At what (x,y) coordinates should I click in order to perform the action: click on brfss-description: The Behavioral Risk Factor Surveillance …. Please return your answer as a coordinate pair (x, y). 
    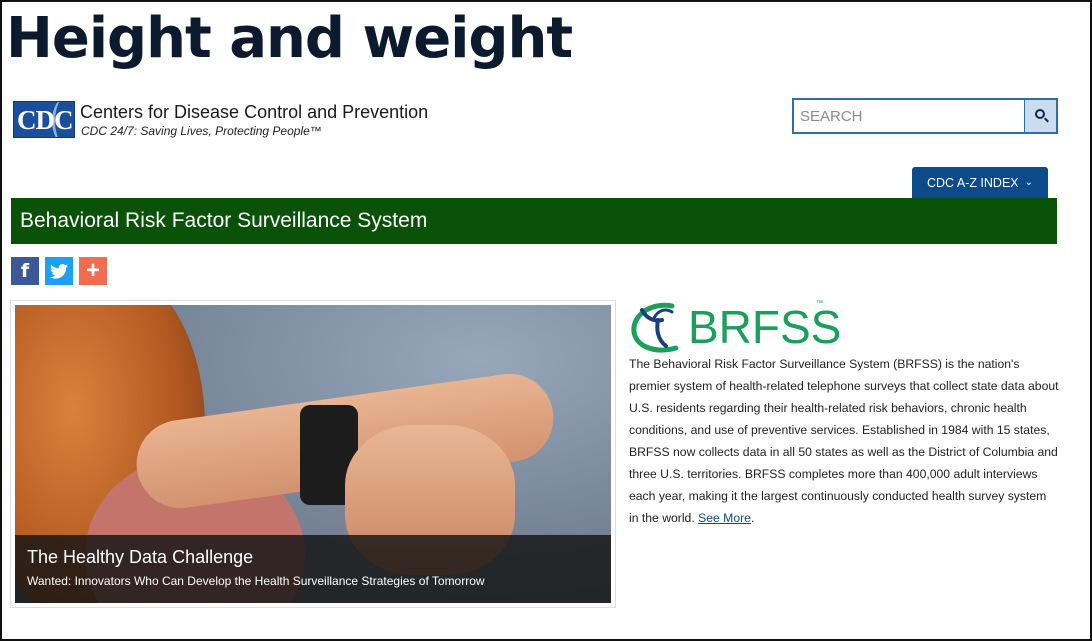
    Looking at the image, I should click on (844, 441).